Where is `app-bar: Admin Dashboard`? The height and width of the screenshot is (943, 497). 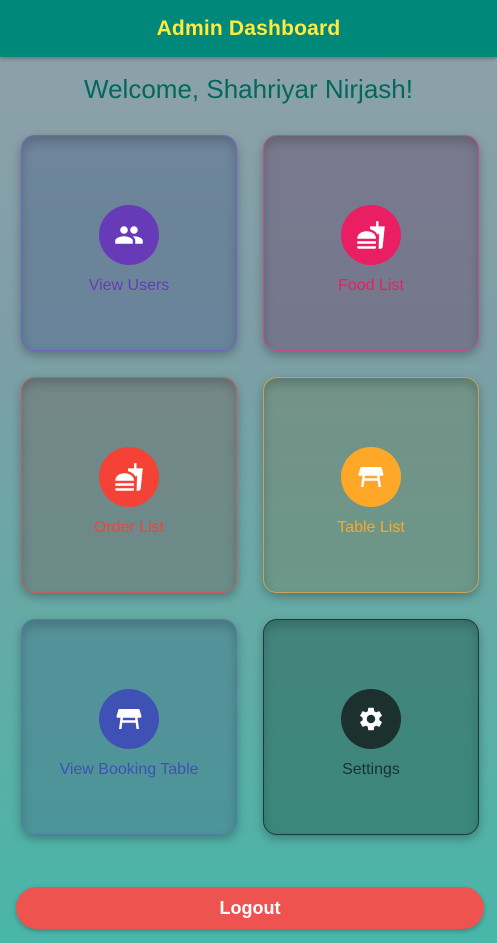 app-bar: Admin Dashboard is located at coordinates (248, 28).